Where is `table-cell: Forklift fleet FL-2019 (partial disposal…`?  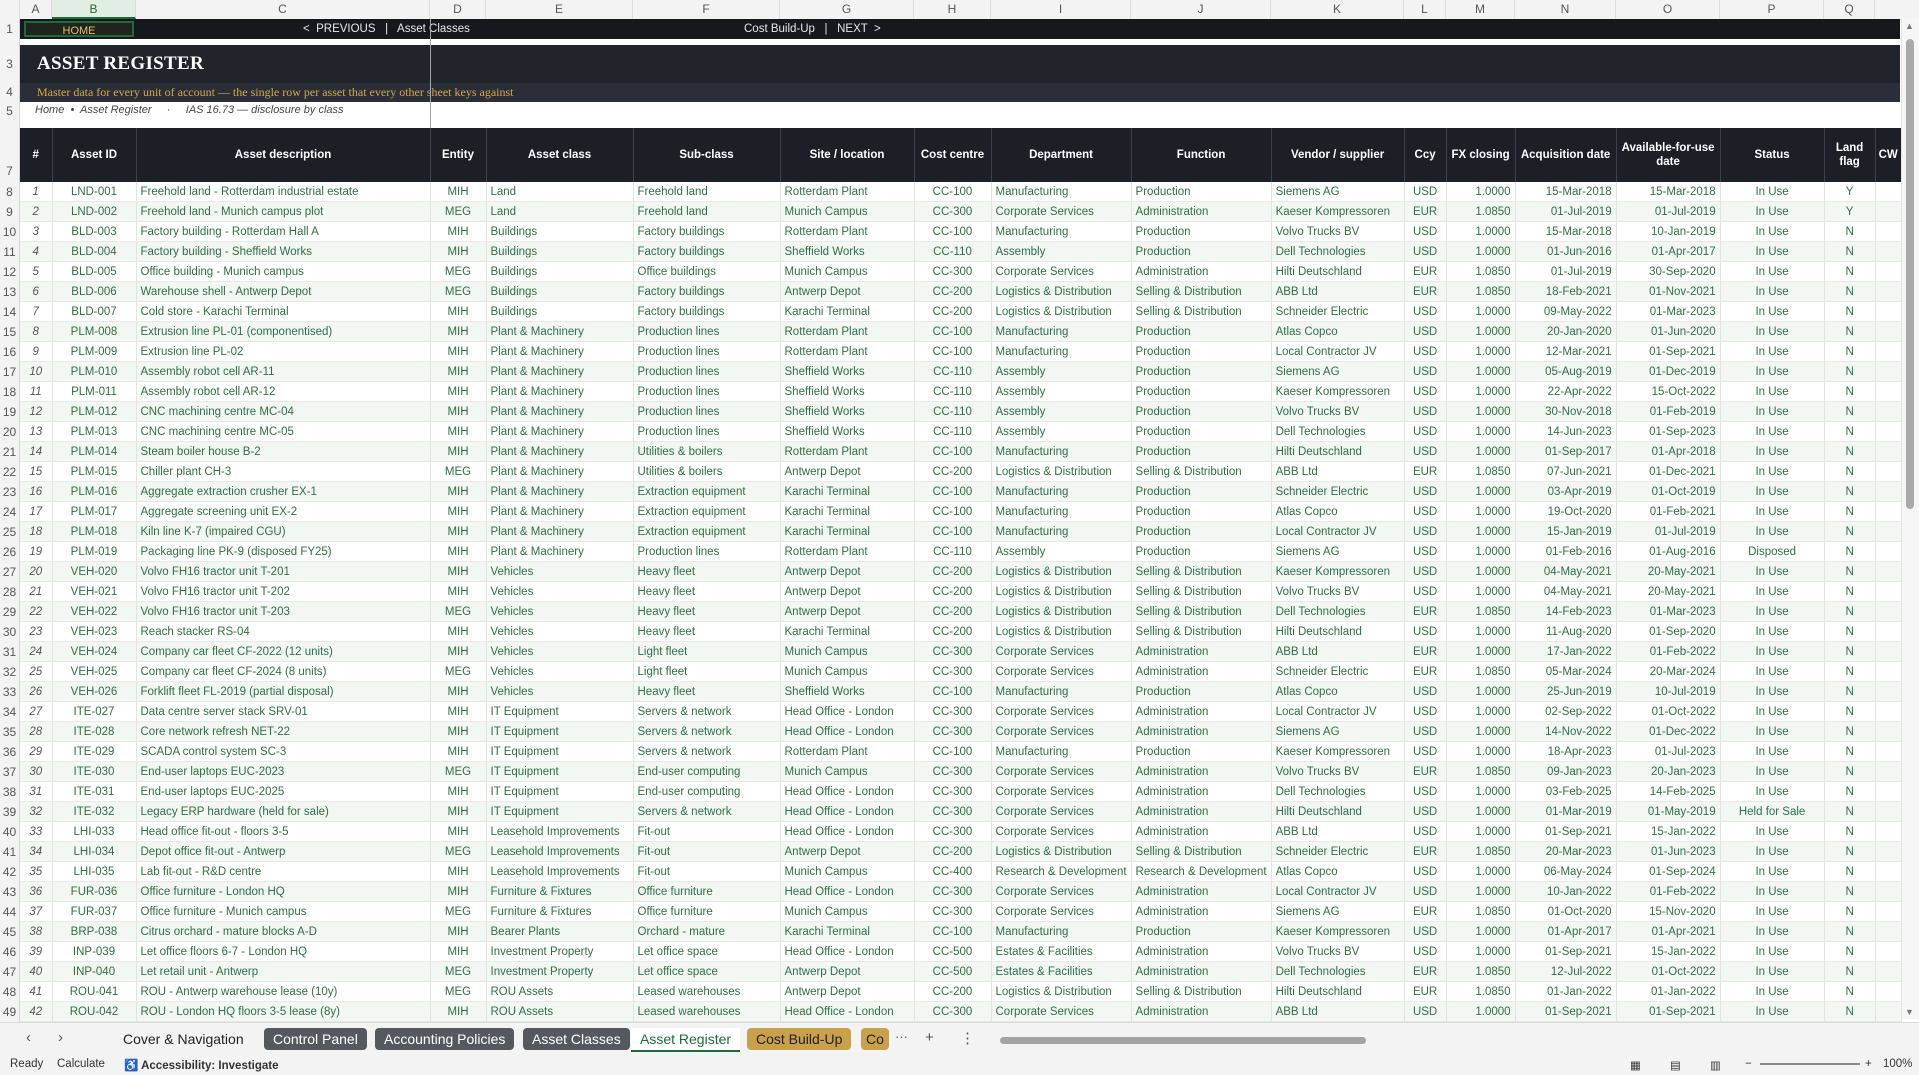
table-cell: Forklift fleet FL-2019 (partial disposal… is located at coordinates (283, 691).